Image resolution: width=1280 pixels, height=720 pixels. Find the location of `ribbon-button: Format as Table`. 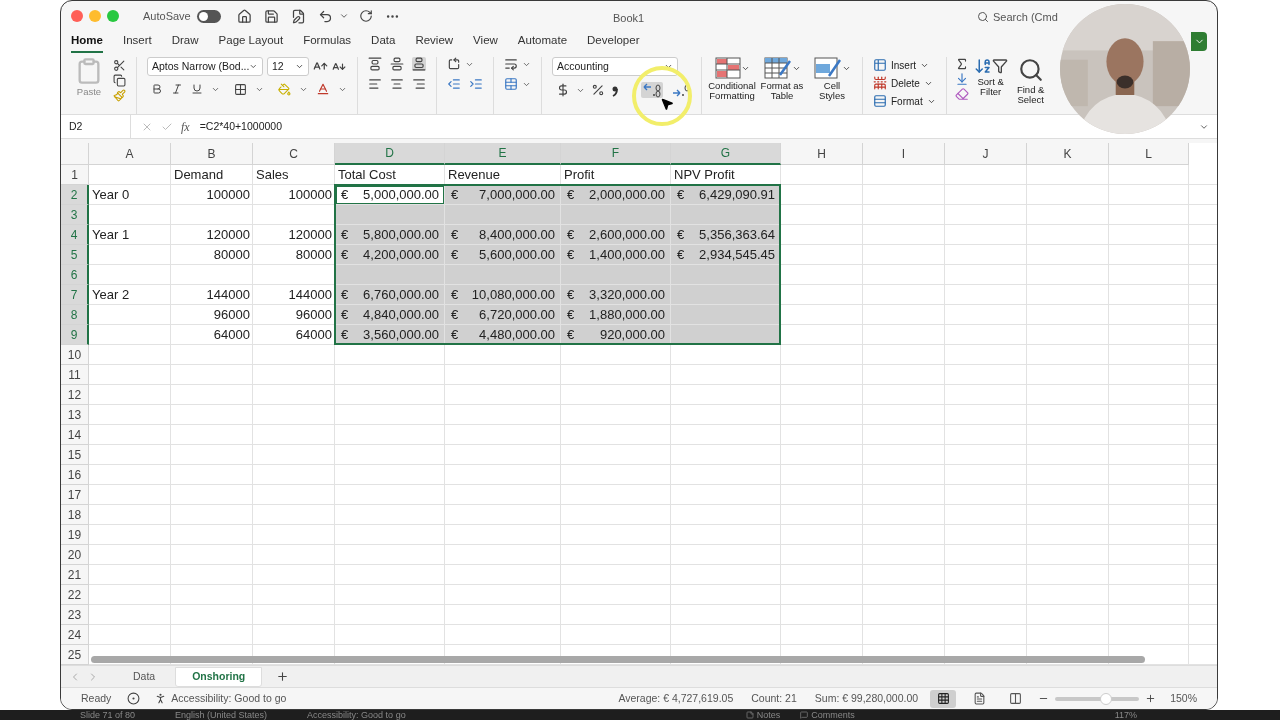

ribbon-button: Format as Table is located at coordinates (782, 79).